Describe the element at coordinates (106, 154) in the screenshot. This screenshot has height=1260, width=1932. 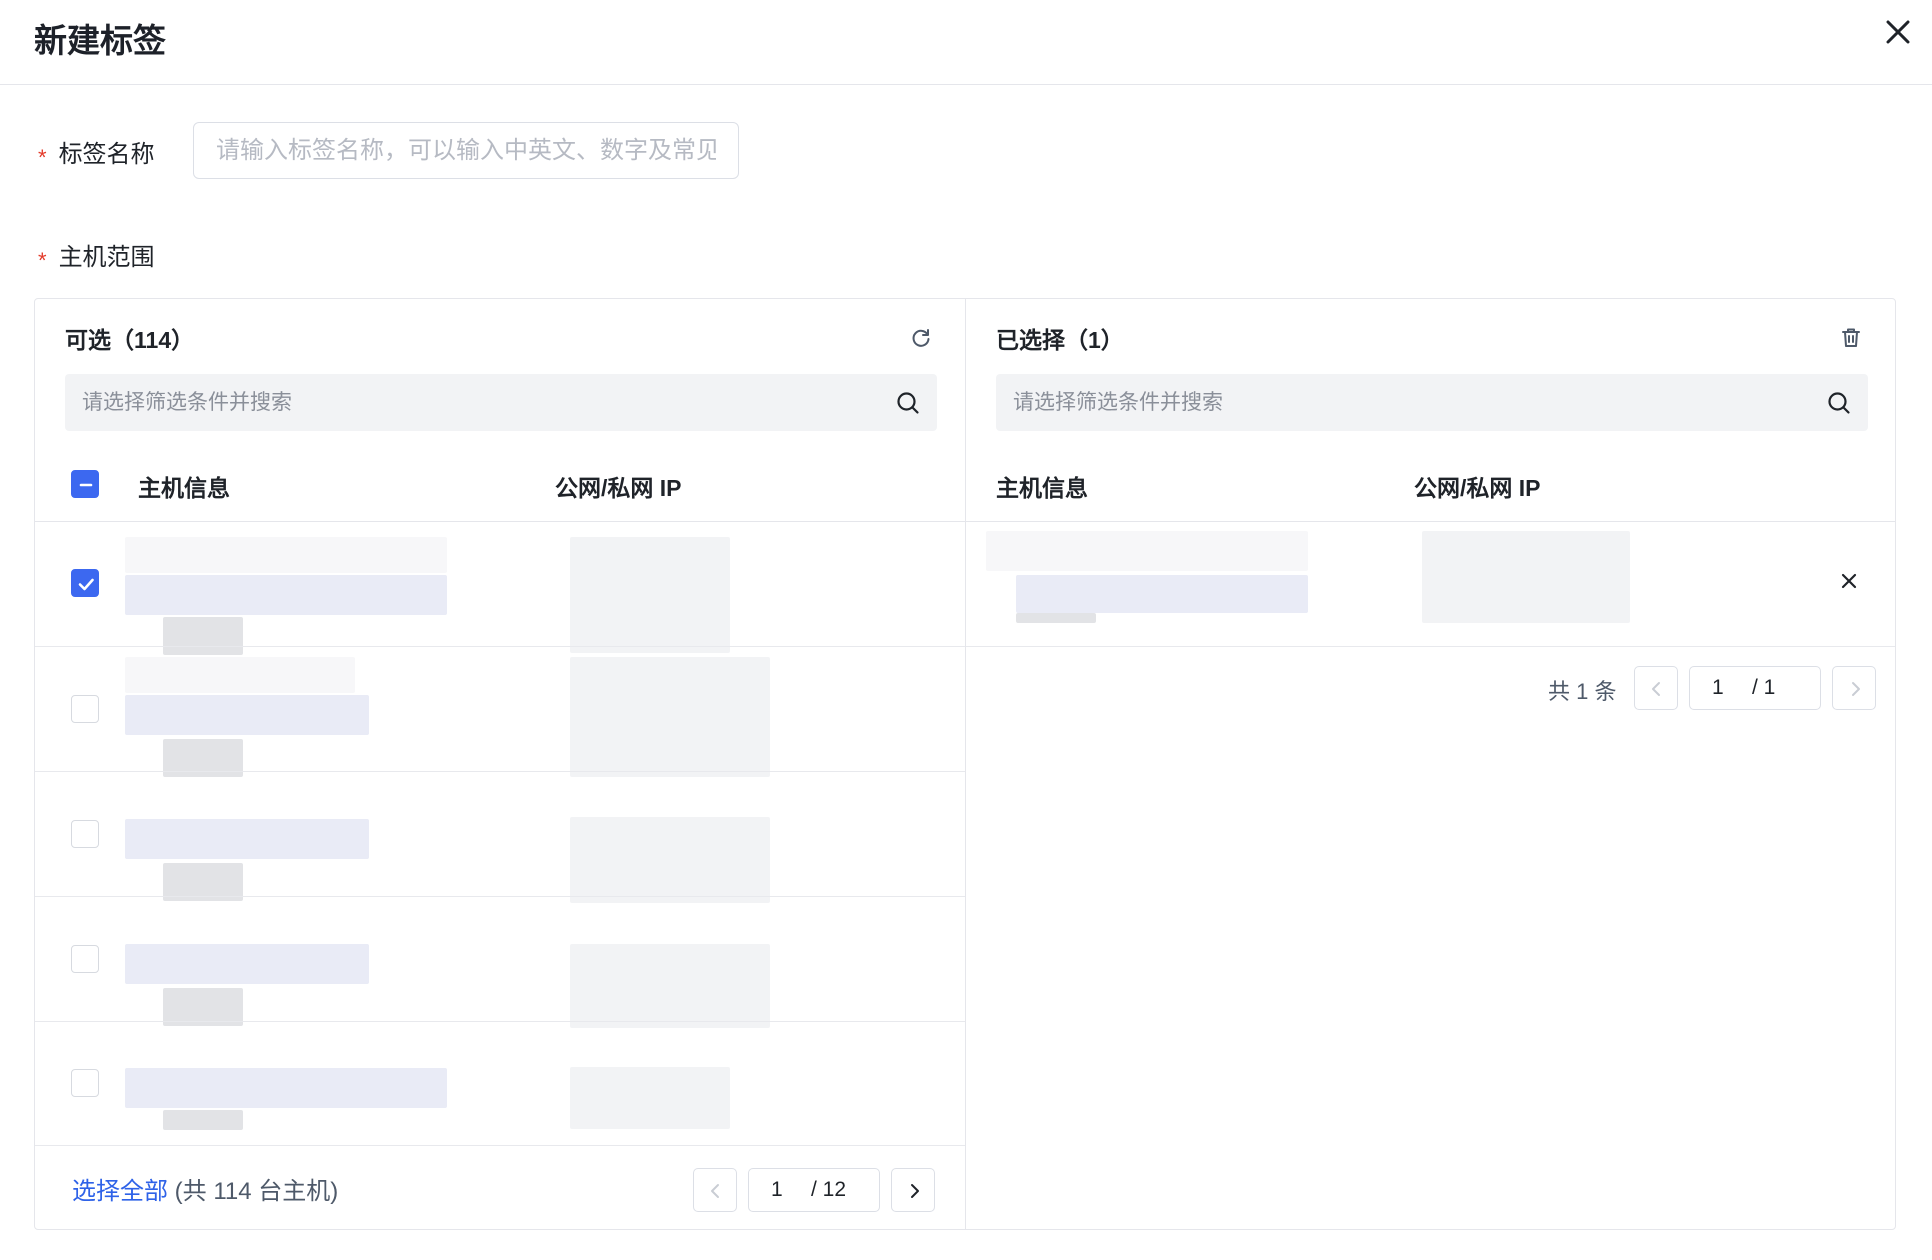
I see `tag-name-label-text: 标签名称` at that location.